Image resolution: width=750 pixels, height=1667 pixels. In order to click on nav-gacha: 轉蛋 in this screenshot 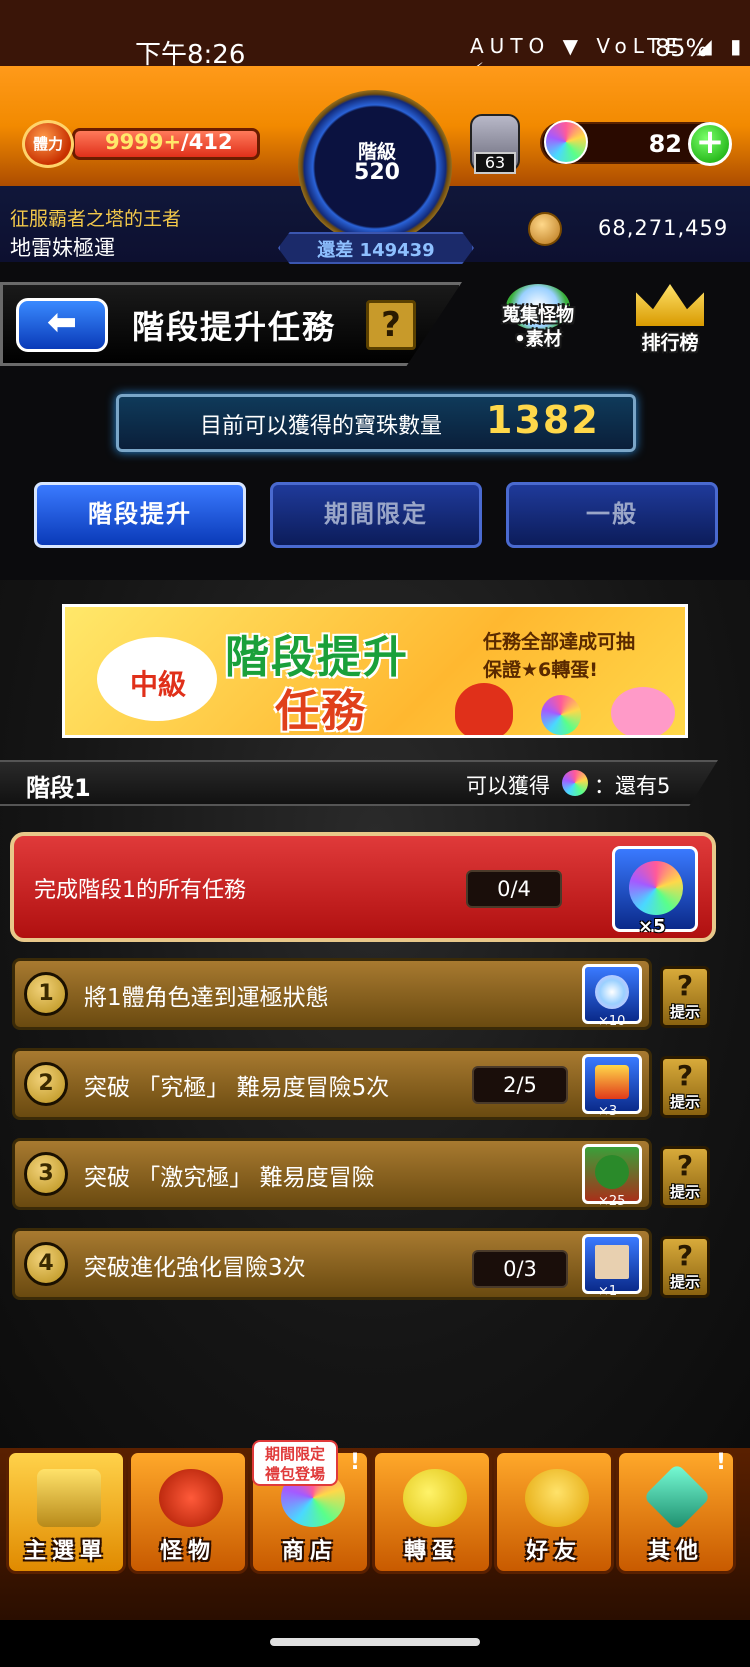, I will do `click(432, 1512)`.